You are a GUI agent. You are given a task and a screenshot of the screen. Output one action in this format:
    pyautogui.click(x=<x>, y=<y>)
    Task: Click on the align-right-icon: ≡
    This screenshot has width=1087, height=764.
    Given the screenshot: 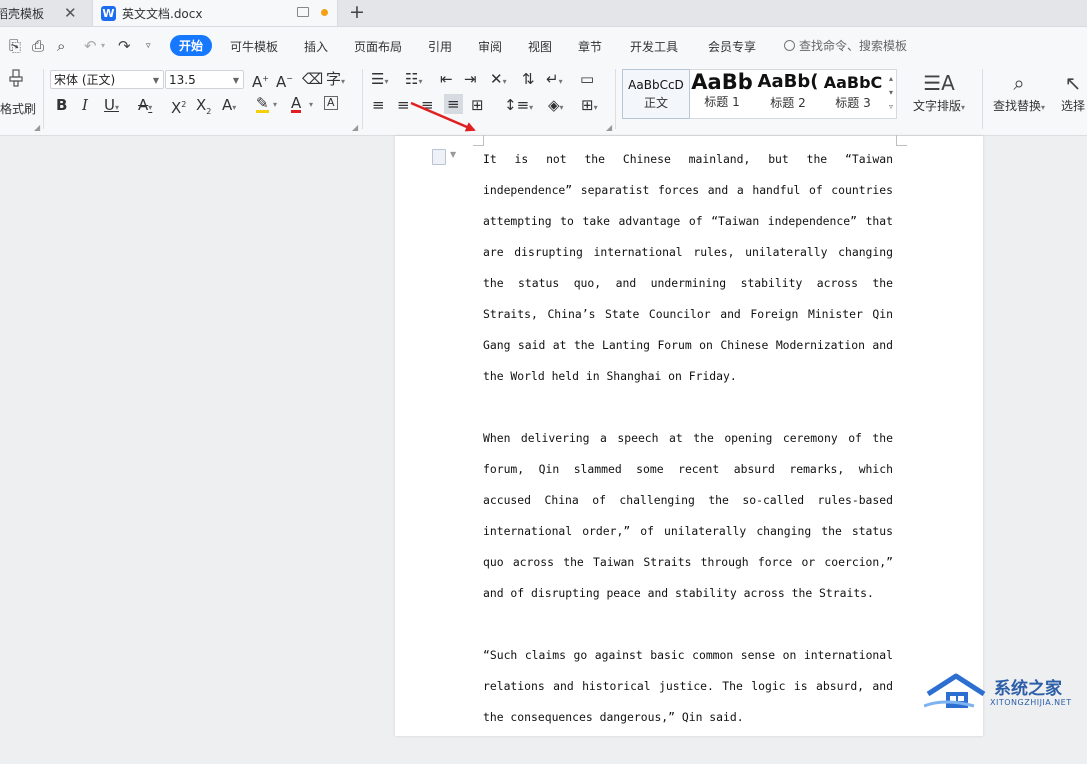 What is the action you would take?
    pyautogui.click(x=427, y=105)
    